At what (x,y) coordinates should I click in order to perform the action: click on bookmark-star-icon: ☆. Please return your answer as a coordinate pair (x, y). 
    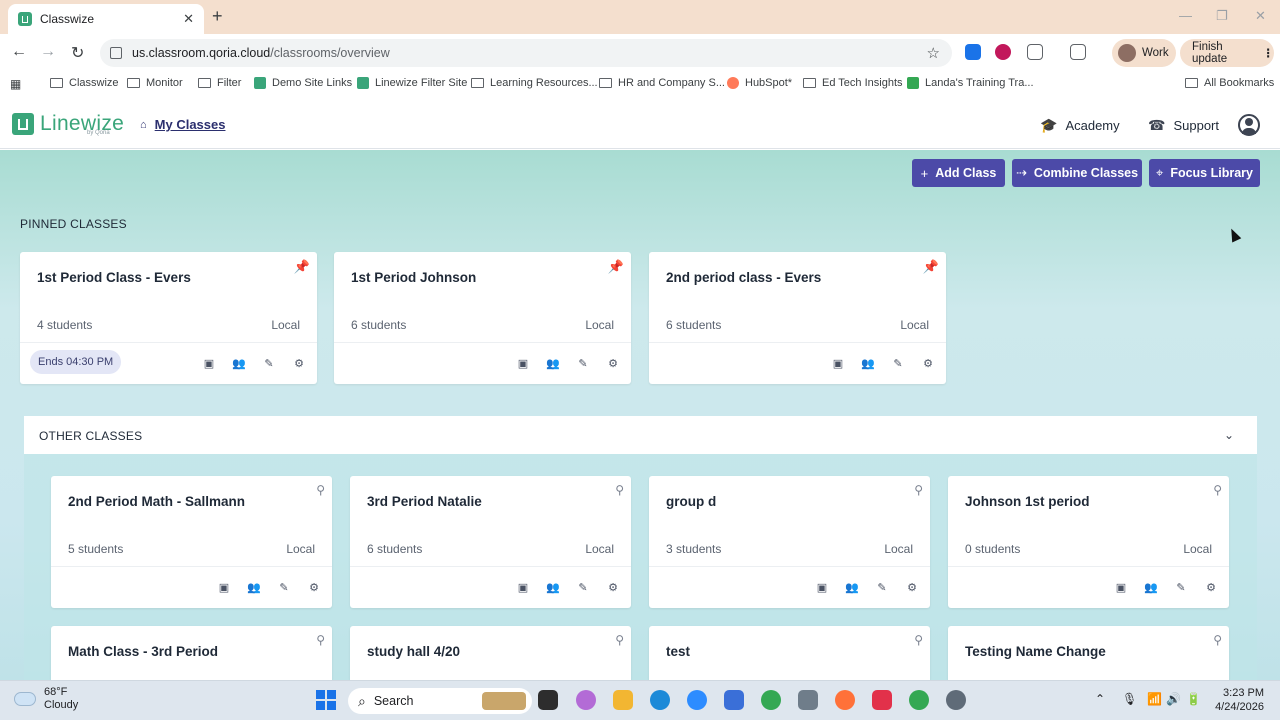
    Looking at the image, I should click on (933, 53).